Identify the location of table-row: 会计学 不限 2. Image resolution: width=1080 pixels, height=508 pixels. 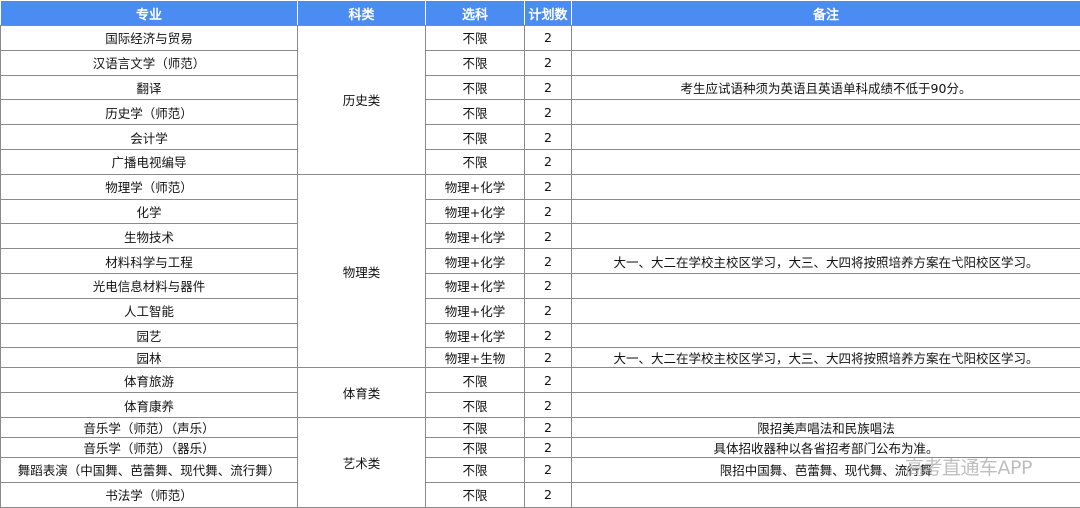
(540, 137).